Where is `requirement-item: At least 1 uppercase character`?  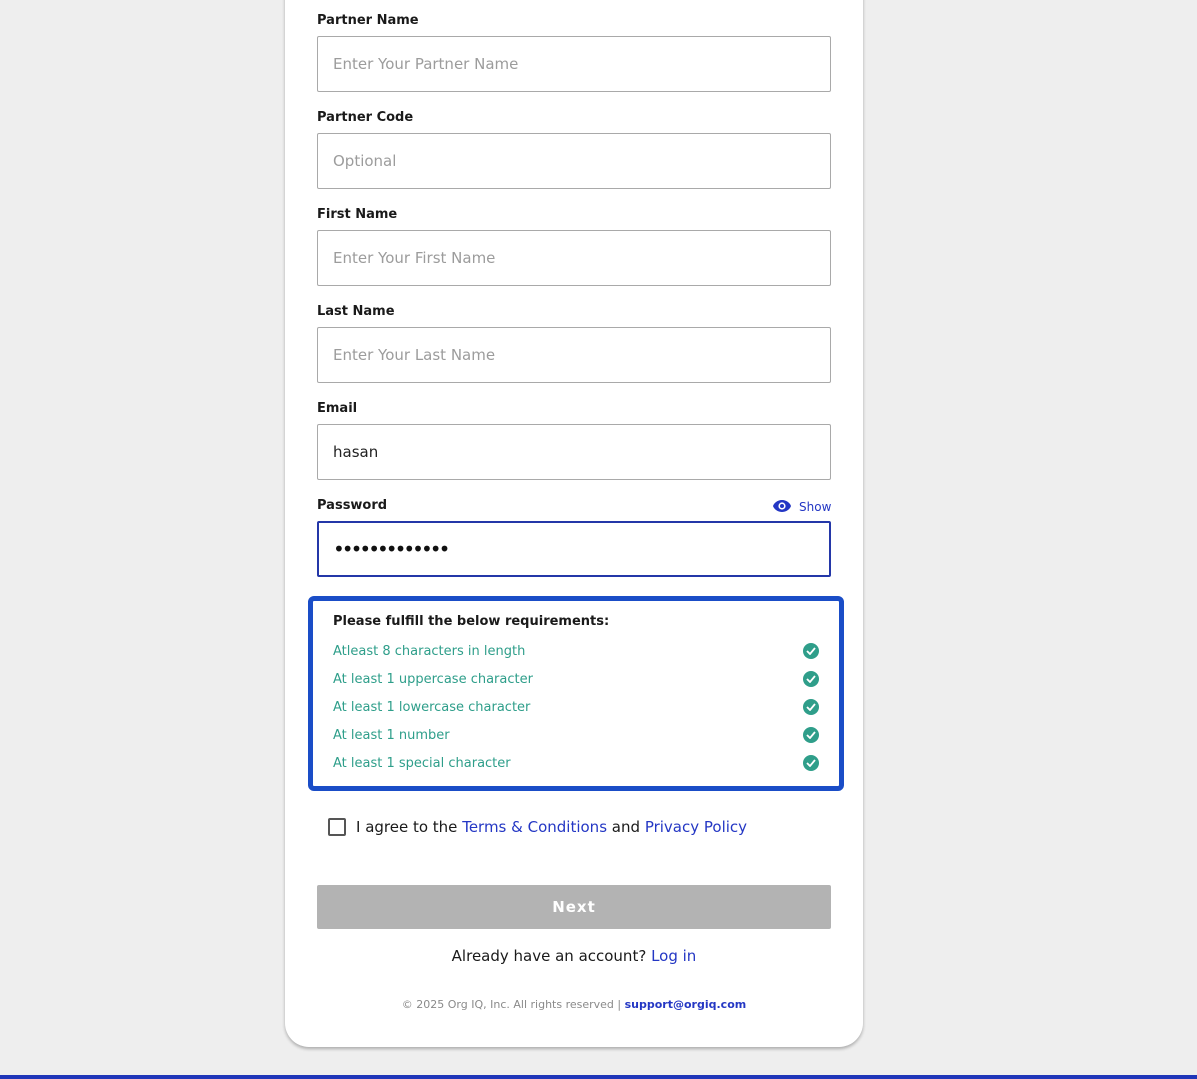
requirement-item: At least 1 uppercase character is located at coordinates (576, 679).